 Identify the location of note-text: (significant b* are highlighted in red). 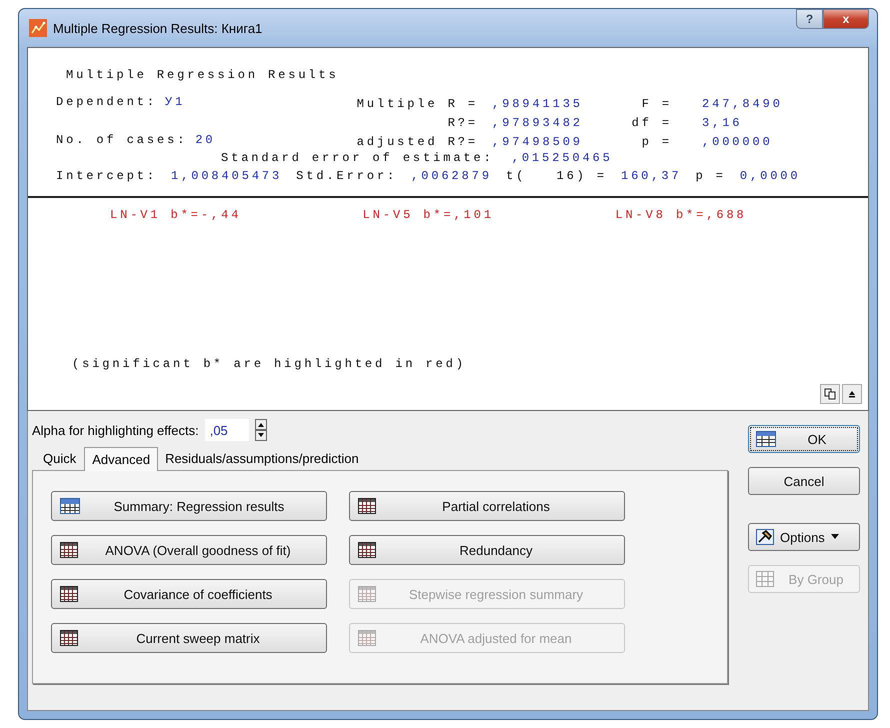
(269, 364).